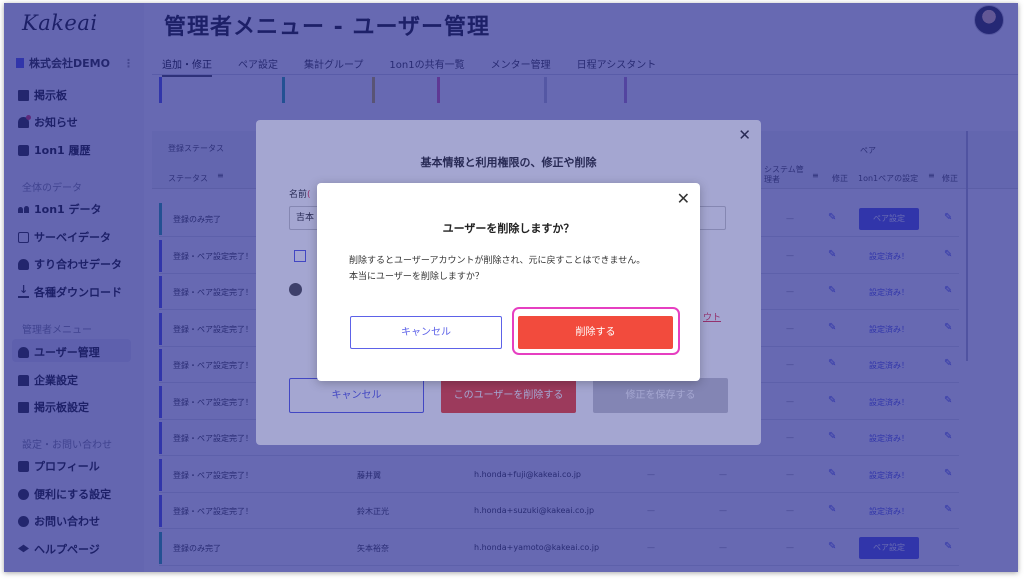 This screenshot has height=580, width=1024. I want to click on confirm-title: ユーザーを削除しますか？, so click(508, 228).